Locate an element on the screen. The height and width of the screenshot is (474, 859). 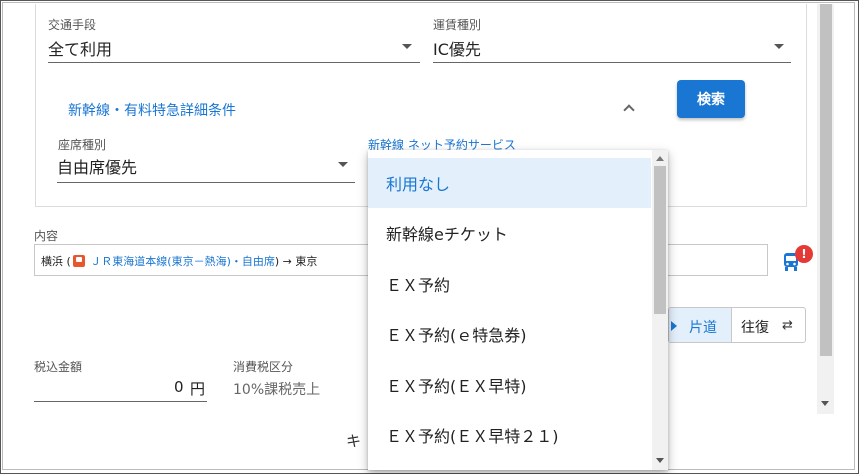
seat-type-dropdown-caret-icon is located at coordinates (343, 164).